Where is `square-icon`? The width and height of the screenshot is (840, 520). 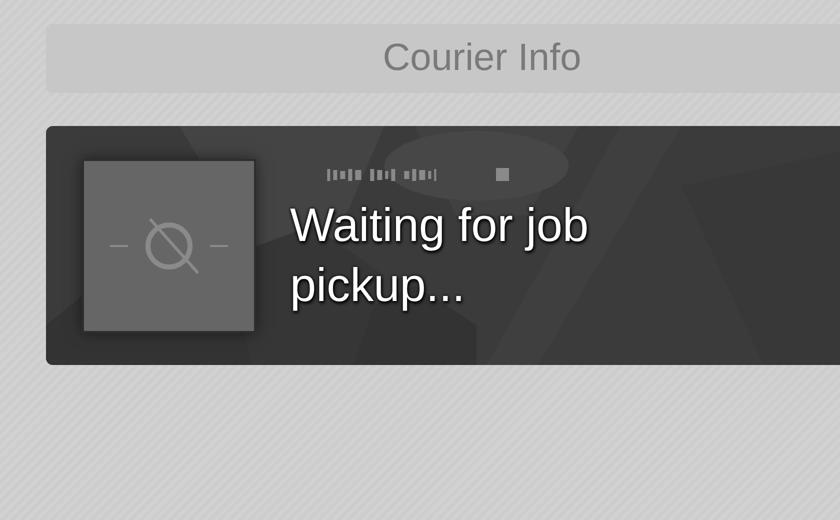
square-icon is located at coordinates (503, 174).